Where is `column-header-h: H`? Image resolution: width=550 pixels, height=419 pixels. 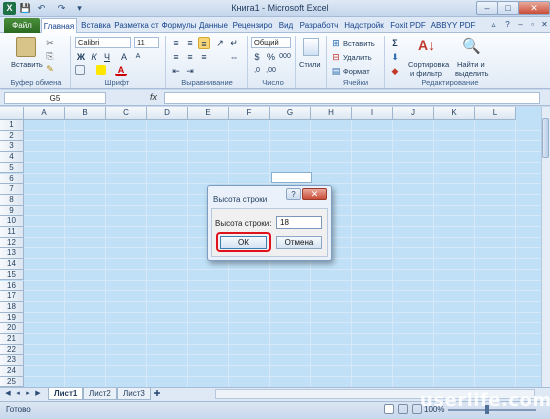 column-header-h: H is located at coordinates (331, 113).